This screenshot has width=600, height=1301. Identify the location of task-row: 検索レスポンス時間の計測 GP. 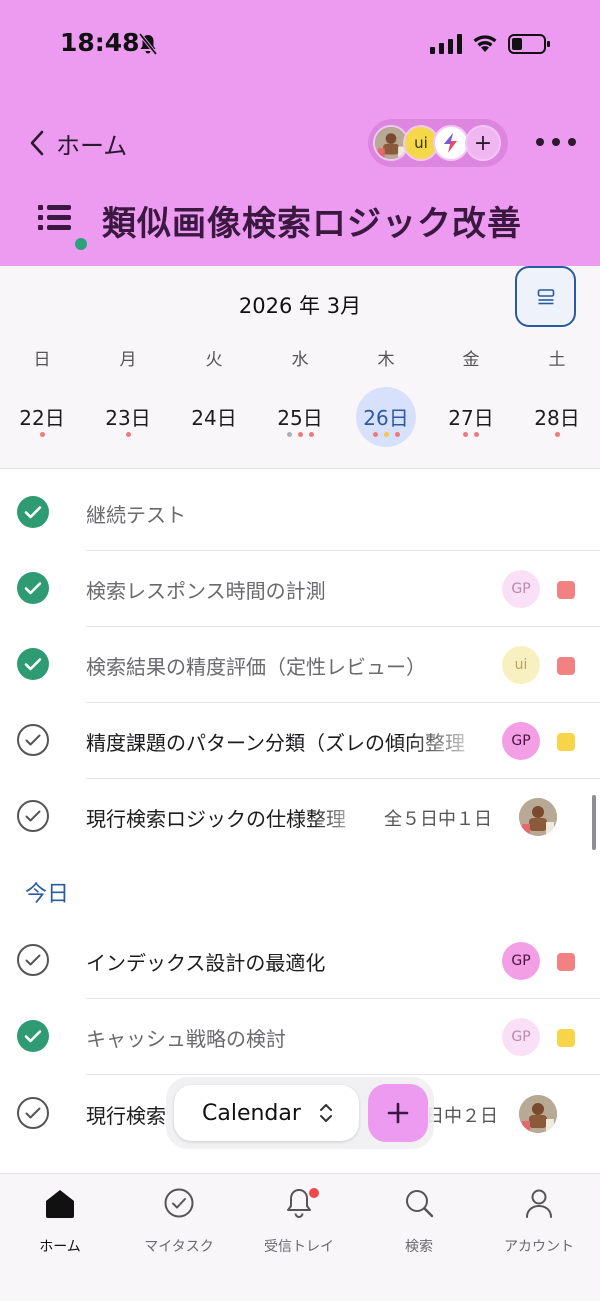
(300, 588).